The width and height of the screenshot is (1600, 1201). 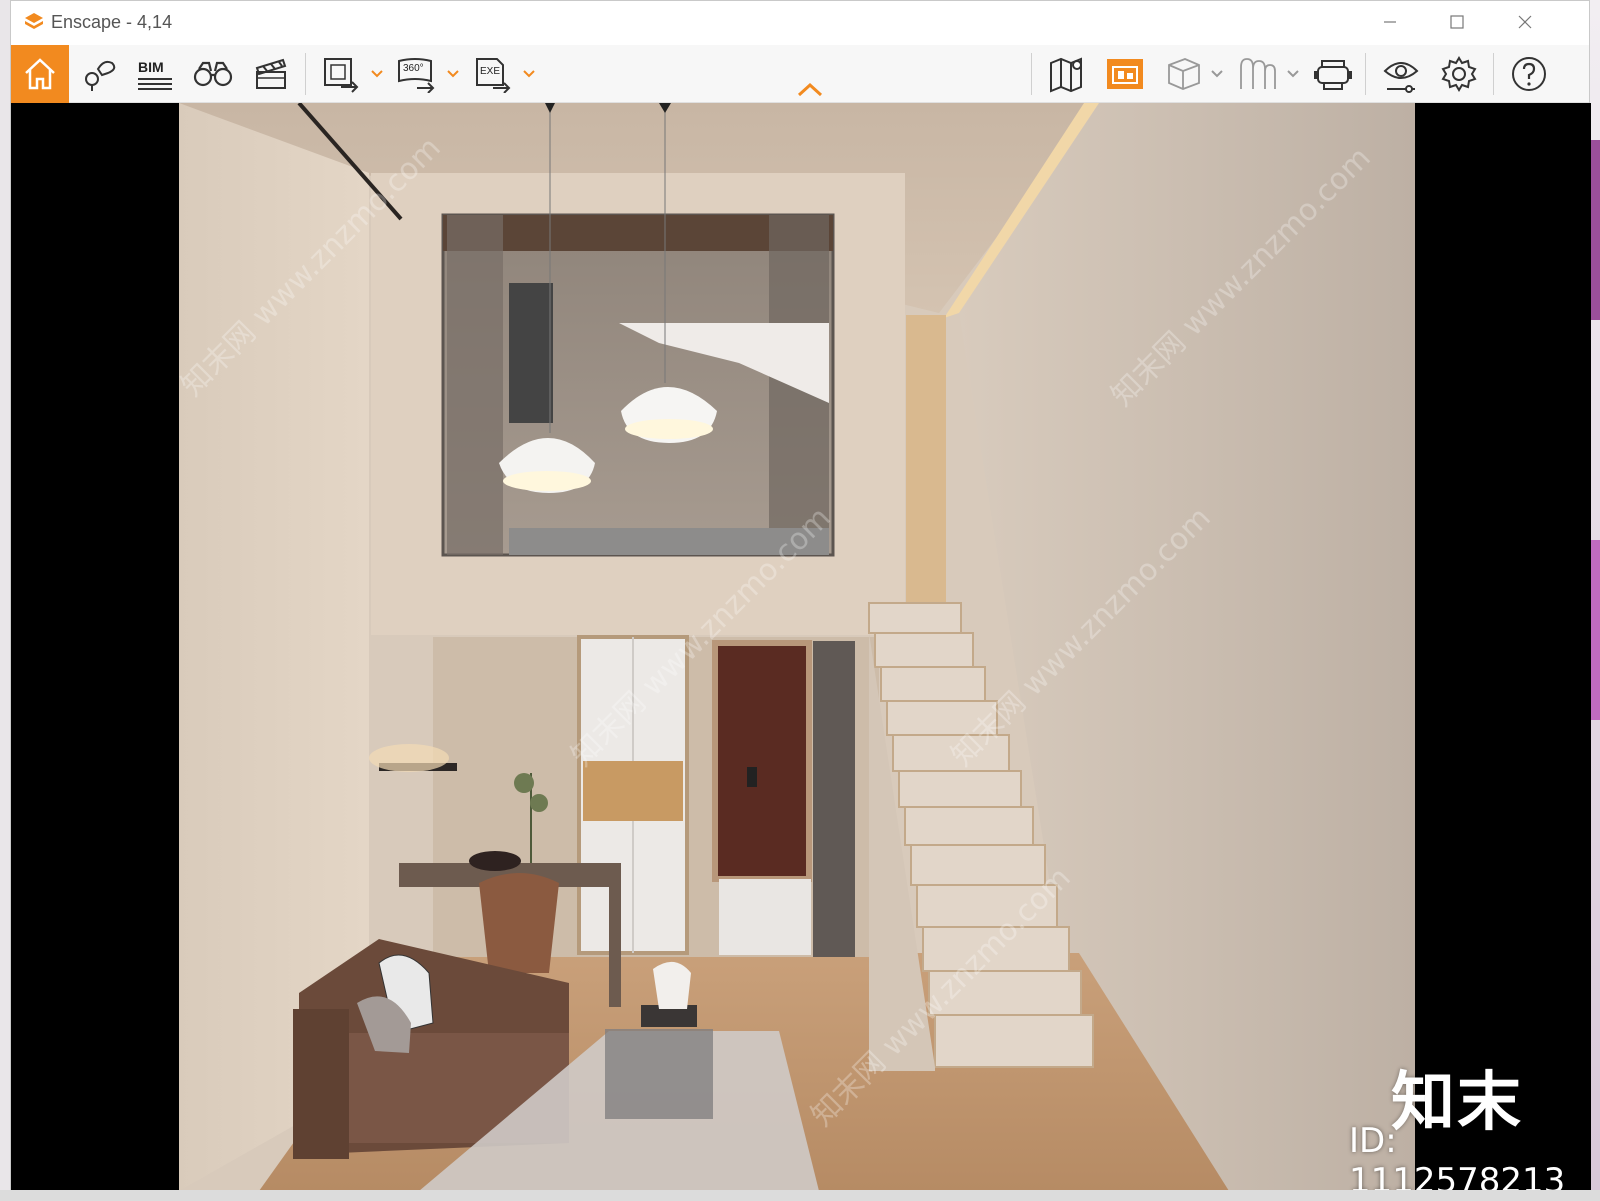 I want to click on binoculars-icon, so click(x=213, y=74).